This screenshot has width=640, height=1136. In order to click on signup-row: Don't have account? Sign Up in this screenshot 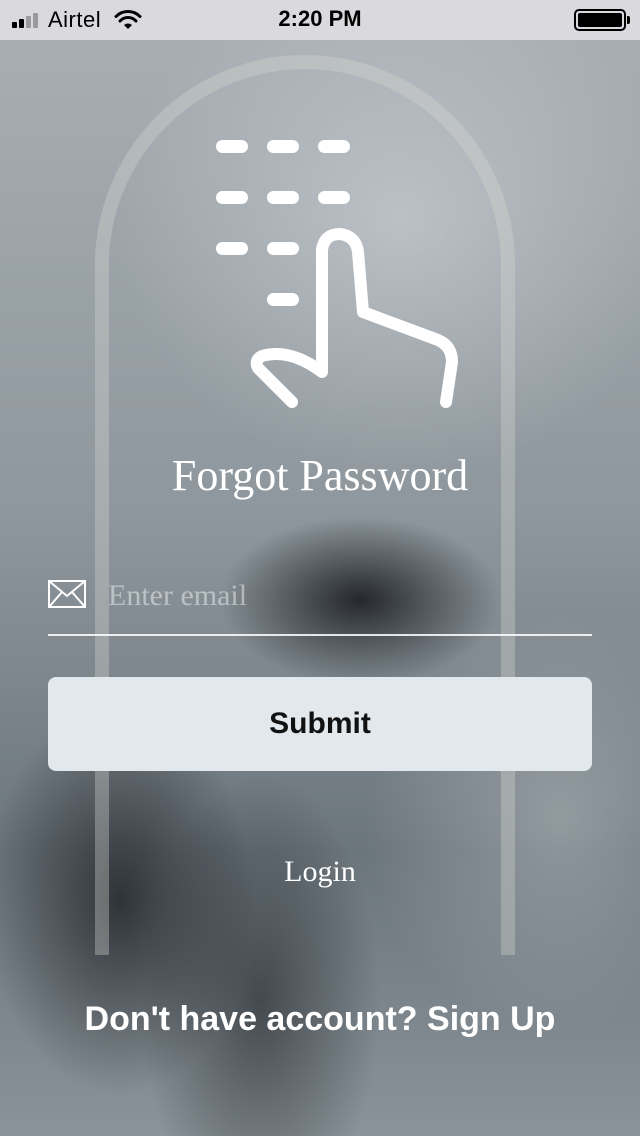, I will do `click(320, 1019)`.